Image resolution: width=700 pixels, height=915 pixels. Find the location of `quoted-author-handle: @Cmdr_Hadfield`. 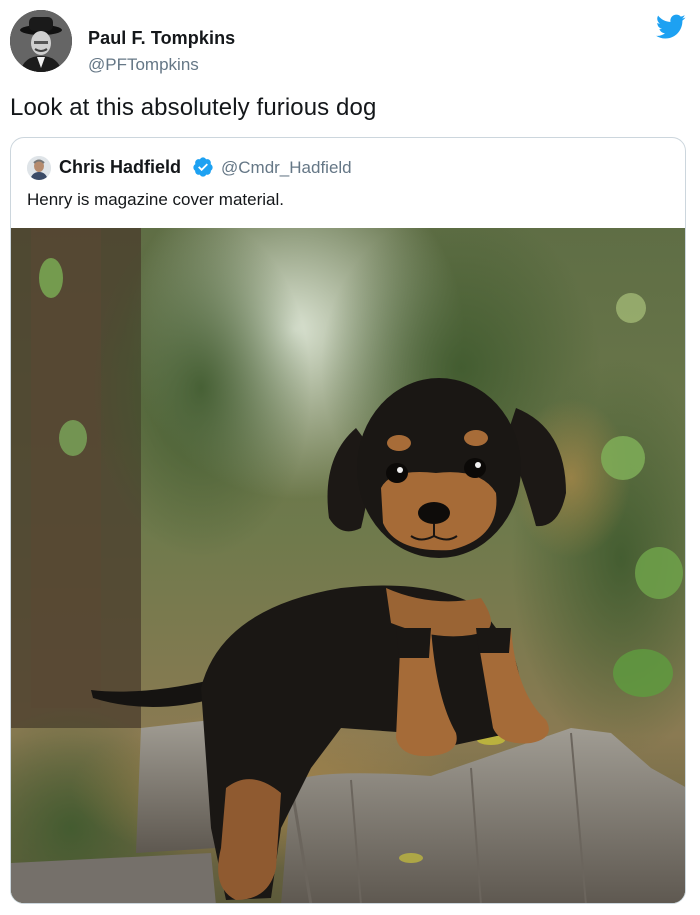

quoted-author-handle: @Cmdr_Hadfield is located at coordinates (286, 168).